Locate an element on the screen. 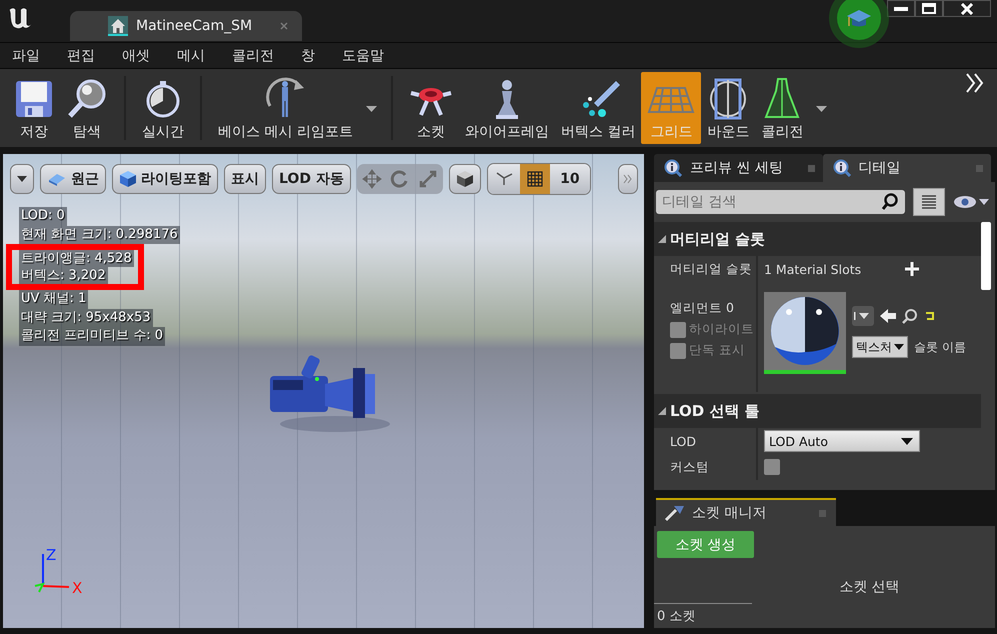 The width and height of the screenshot is (997, 634). socket-hint: 소켓 선택 is located at coordinates (869, 587).